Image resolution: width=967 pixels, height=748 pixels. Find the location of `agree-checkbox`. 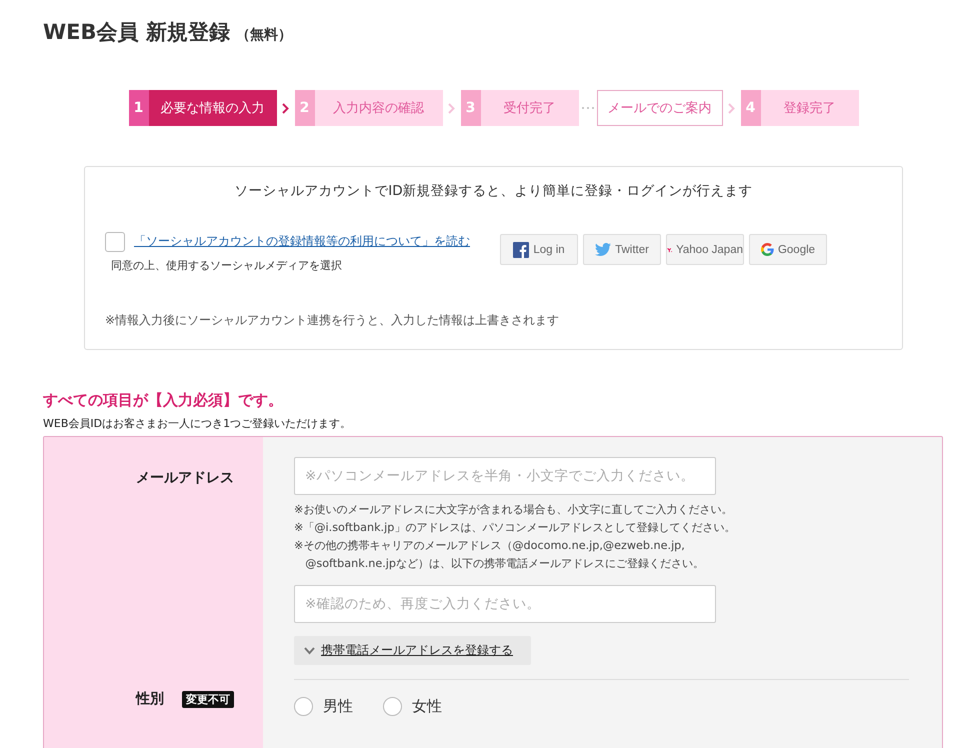

agree-checkbox is located at coordinates (115, 242).